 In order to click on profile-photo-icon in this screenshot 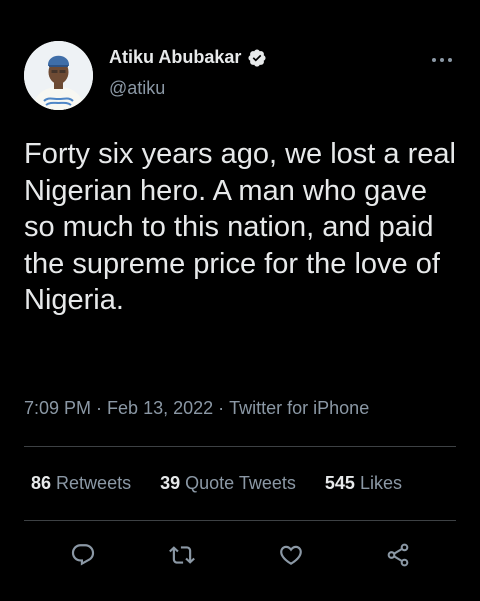, I will do `click(58, 75)`.